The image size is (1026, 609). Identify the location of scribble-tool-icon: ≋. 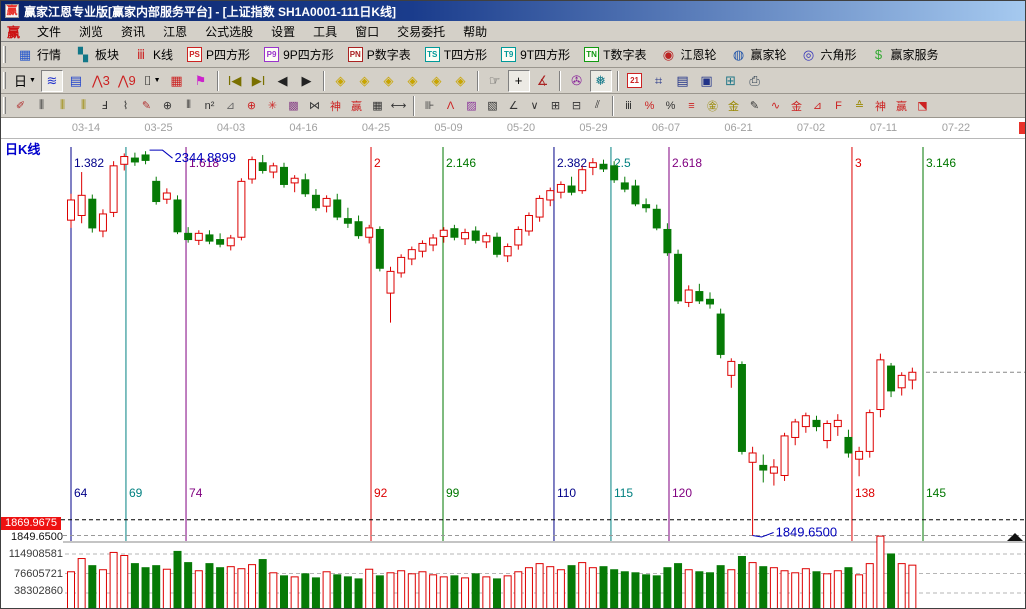
(51, 80).